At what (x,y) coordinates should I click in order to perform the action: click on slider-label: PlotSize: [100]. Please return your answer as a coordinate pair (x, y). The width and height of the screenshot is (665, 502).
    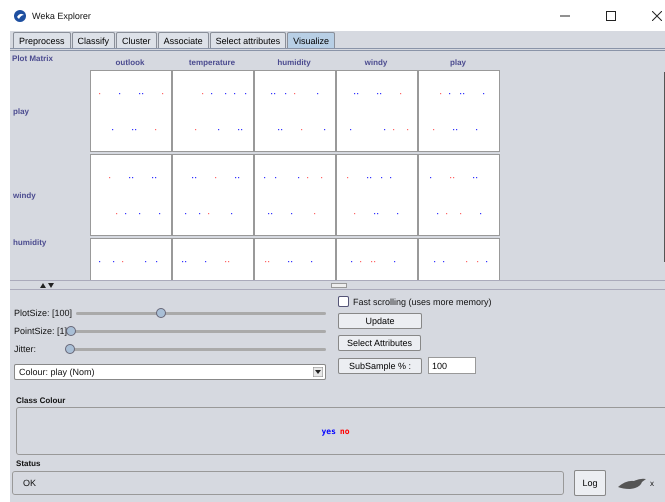
    Looking at the image, I should click on (44, 313).